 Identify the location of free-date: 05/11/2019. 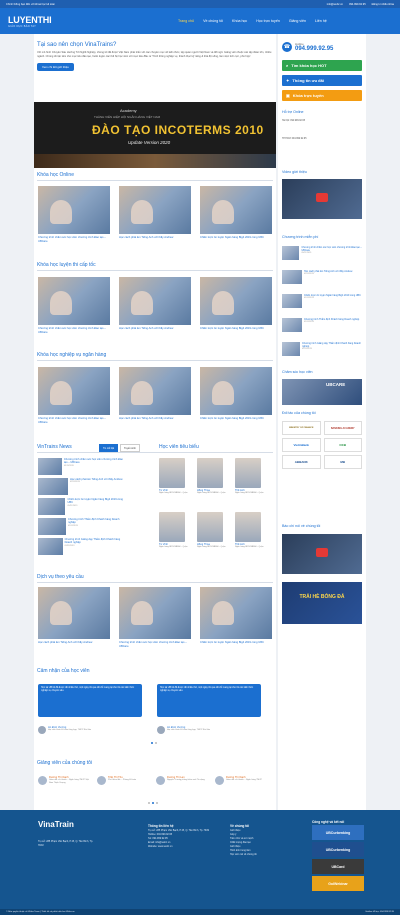
(306, 349).